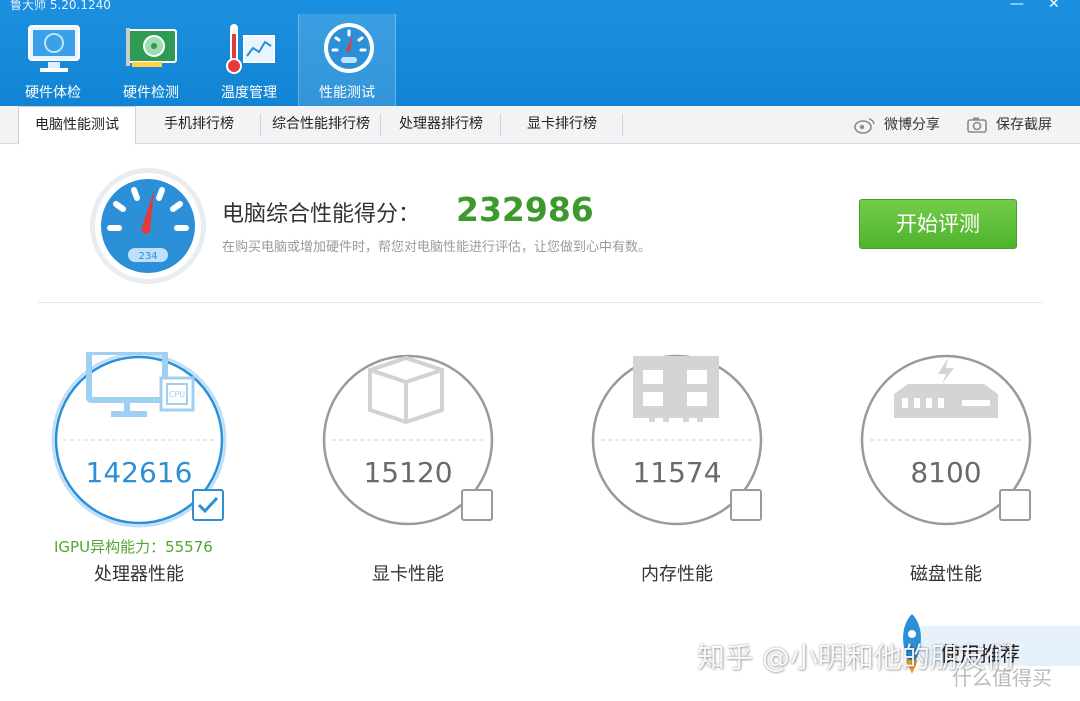 The width and height of the screenshot is (1080, 701). Describe the element at coordinates (1024, 125) in the screenshot. I see `save-screenshot-label: 保存截屏` at that location.